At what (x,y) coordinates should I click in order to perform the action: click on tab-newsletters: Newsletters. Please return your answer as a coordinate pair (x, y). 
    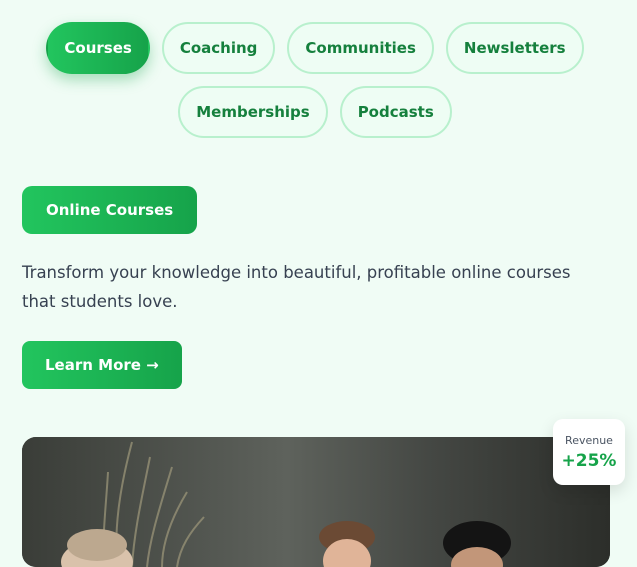
    Looking at the image, I should click on (514, 48).